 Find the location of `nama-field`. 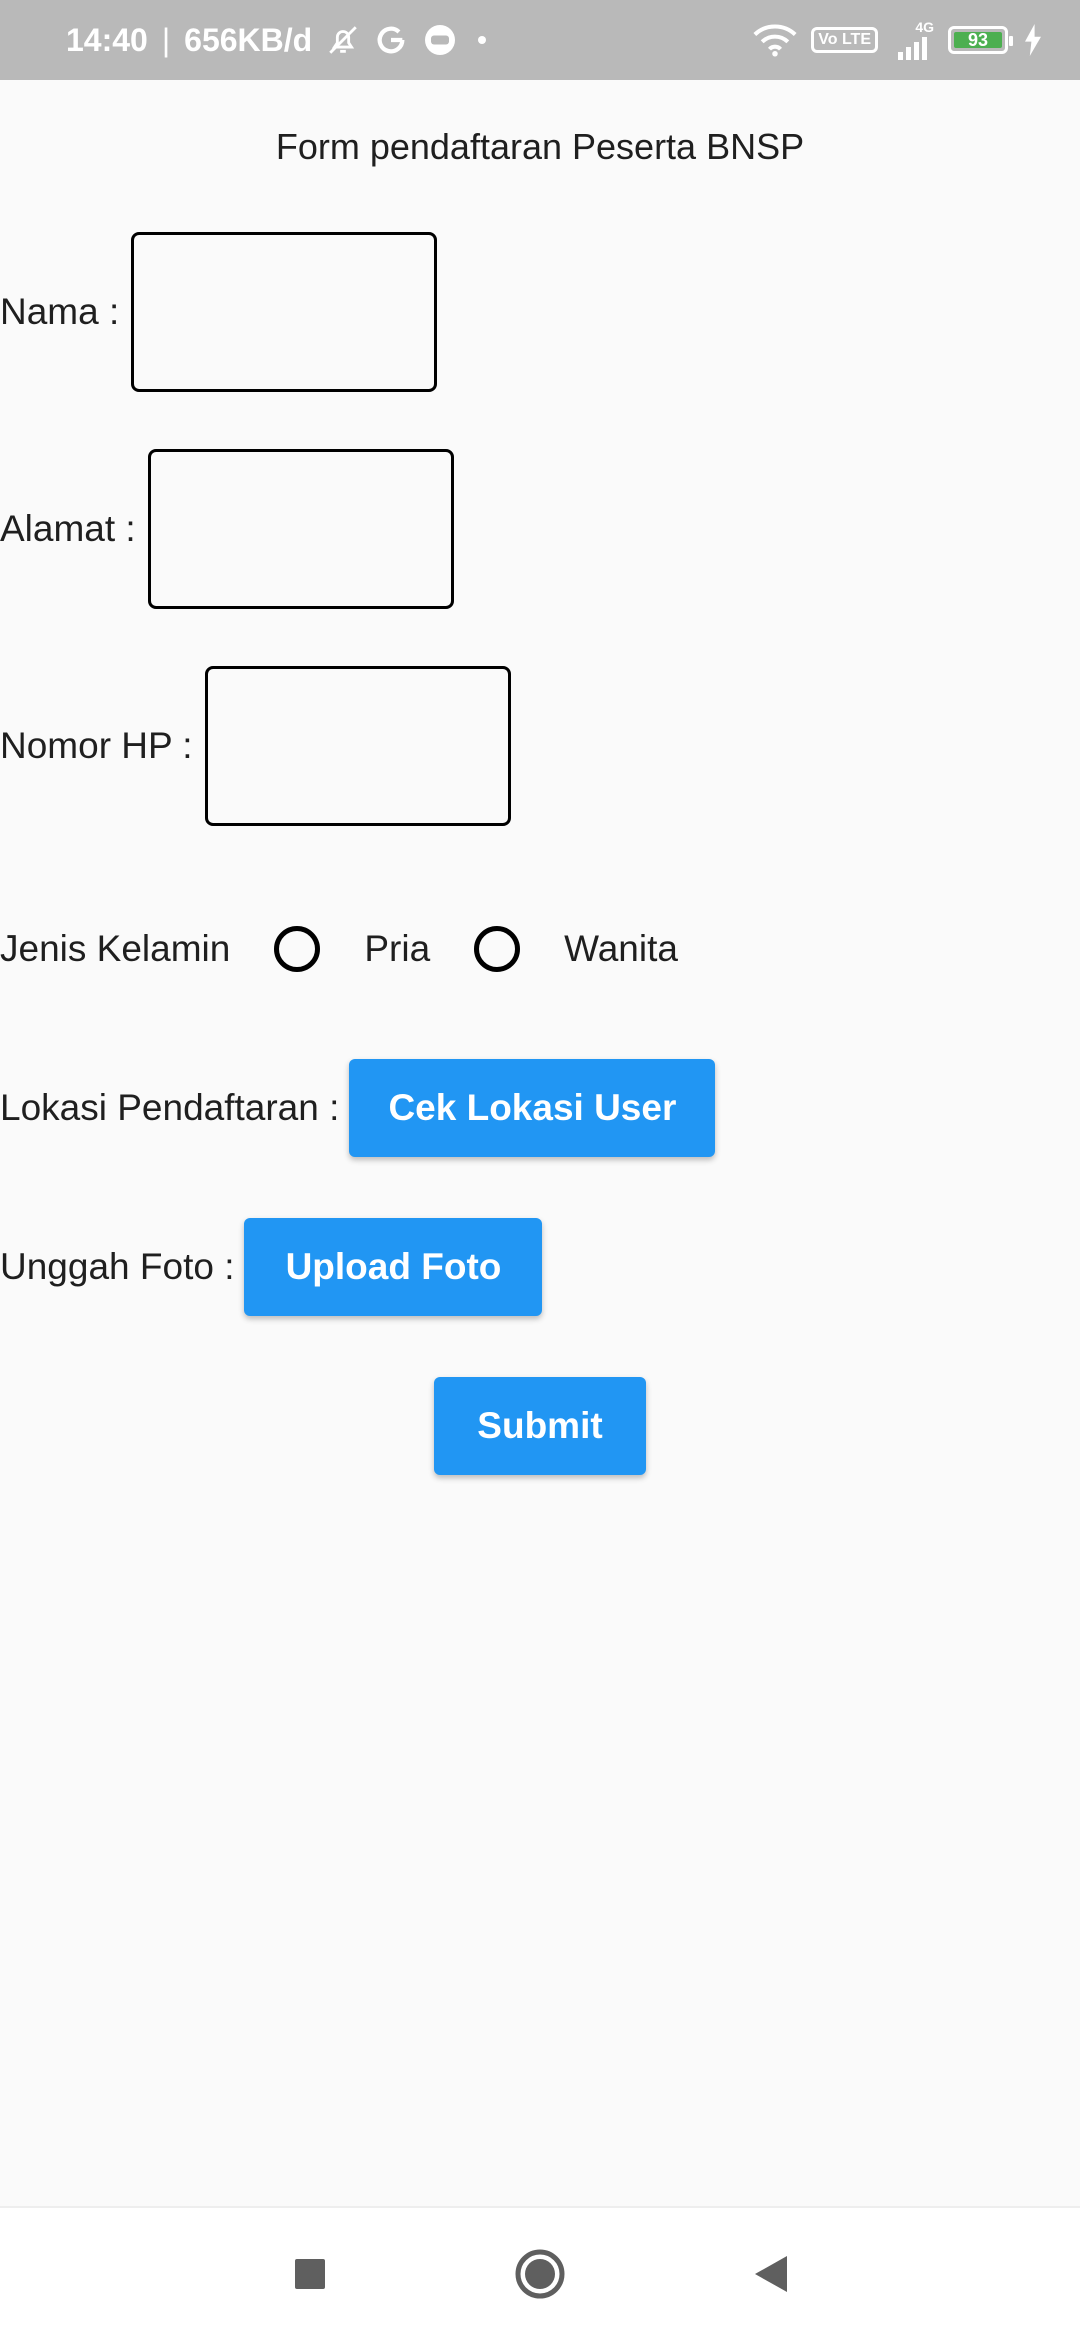

nama-field is located at coordinates (284, 312).